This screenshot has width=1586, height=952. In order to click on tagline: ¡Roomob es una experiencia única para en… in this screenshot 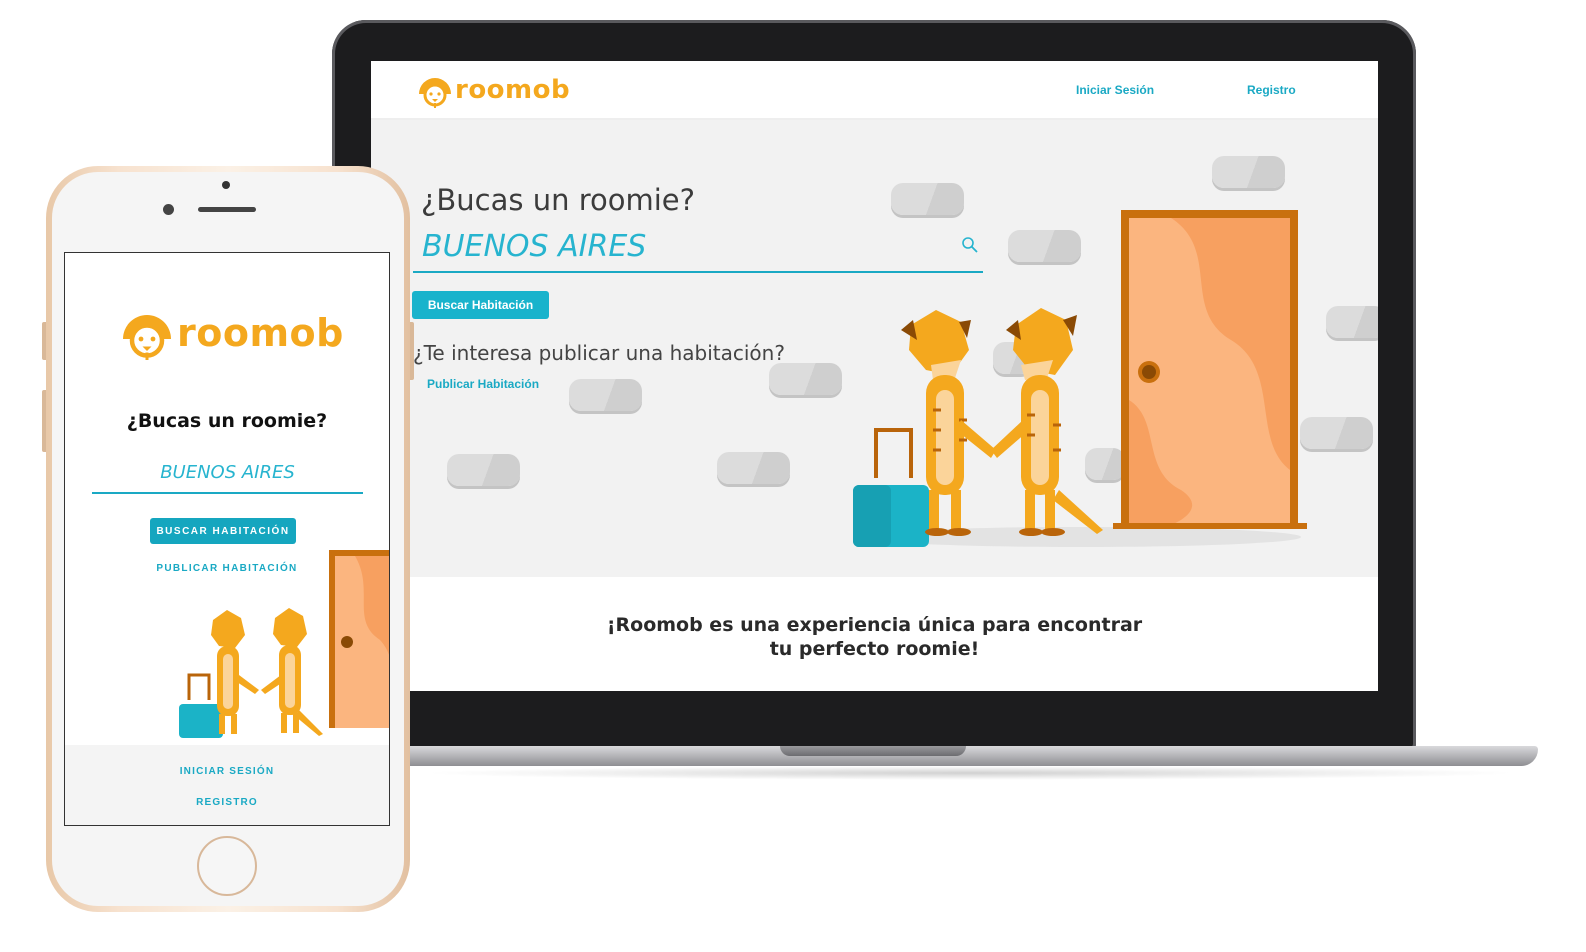, I will do `click(874, 637)`.